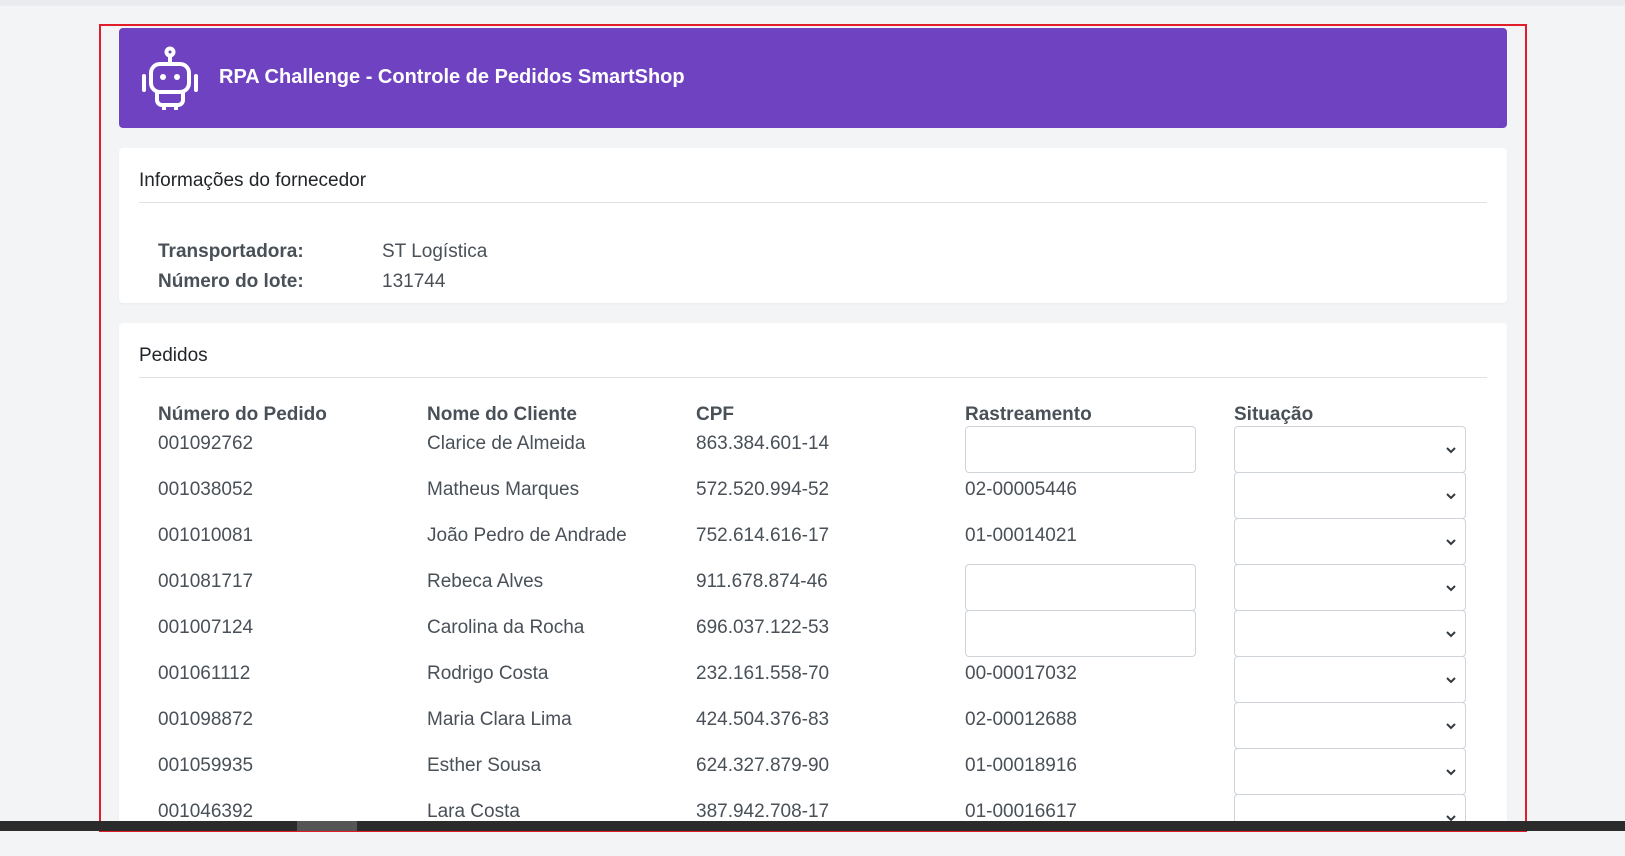 The width and height of the screenshot is (1625, 856). Describe the element at coordinates (763, 673) in the screenshot. I see `client-cpf: 232.161.558-70` at that location.